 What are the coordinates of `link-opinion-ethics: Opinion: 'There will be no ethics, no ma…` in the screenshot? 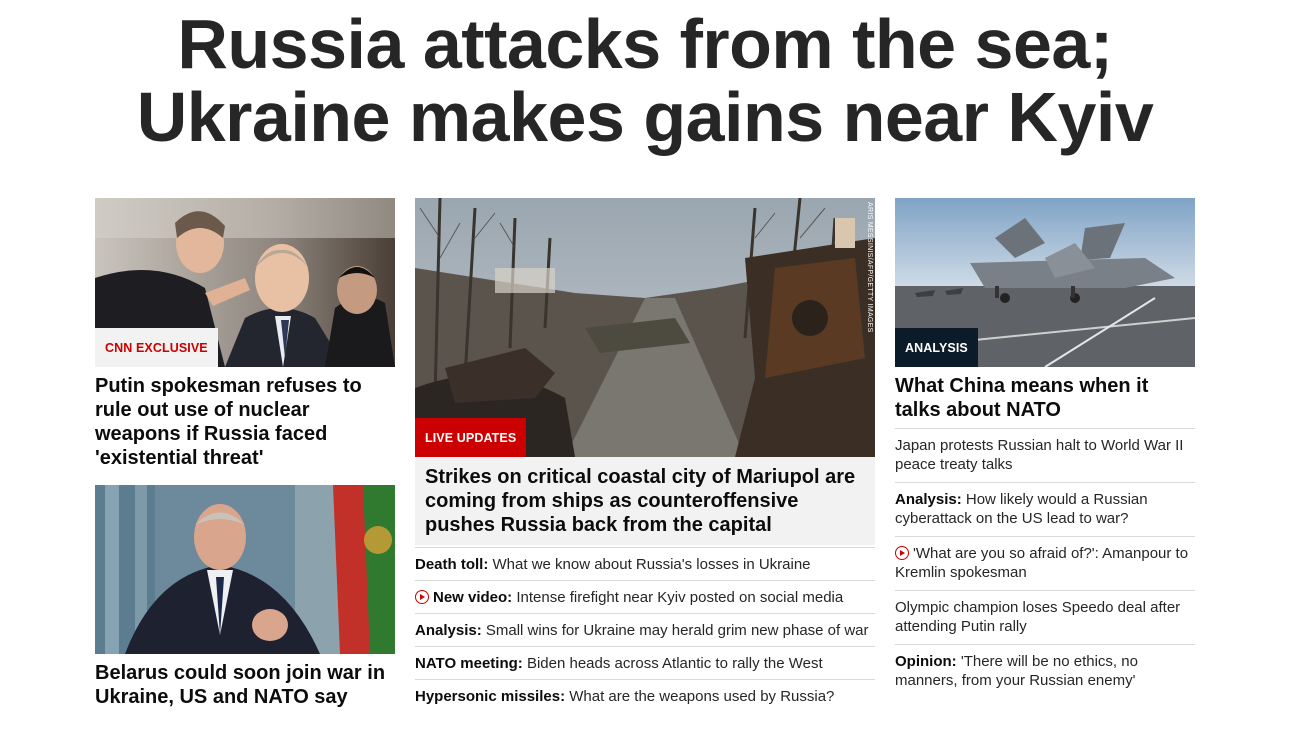 It's located at (1045, 667).